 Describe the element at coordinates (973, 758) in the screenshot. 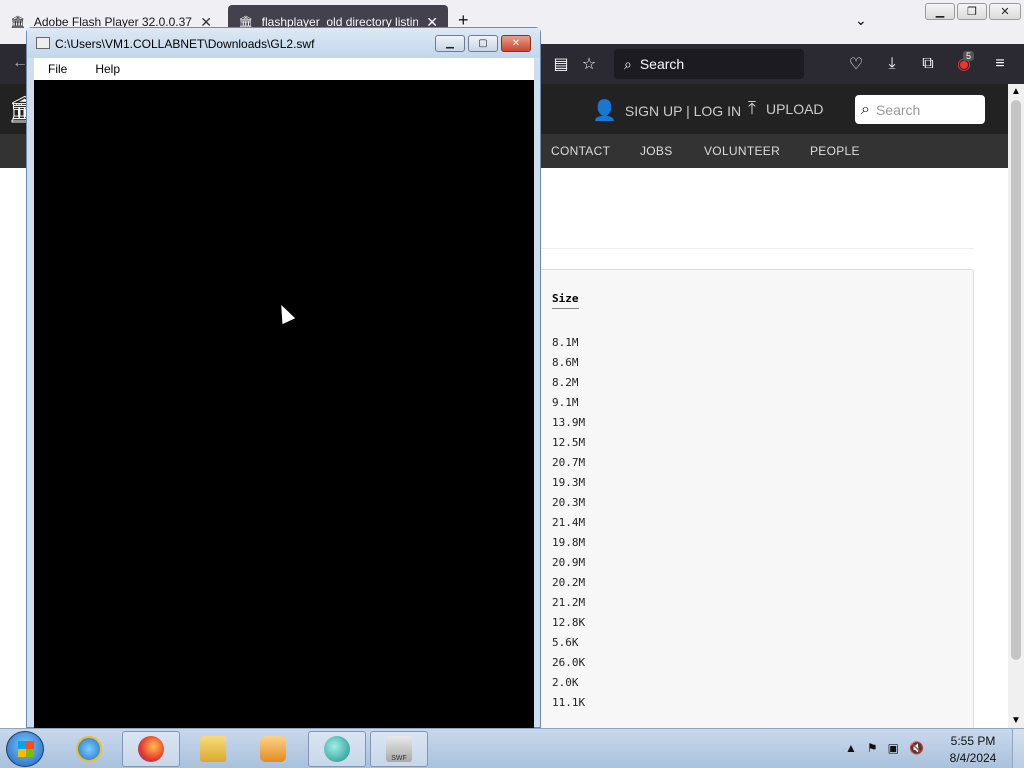

I see `clock-date: 8/4/2024` at that location.